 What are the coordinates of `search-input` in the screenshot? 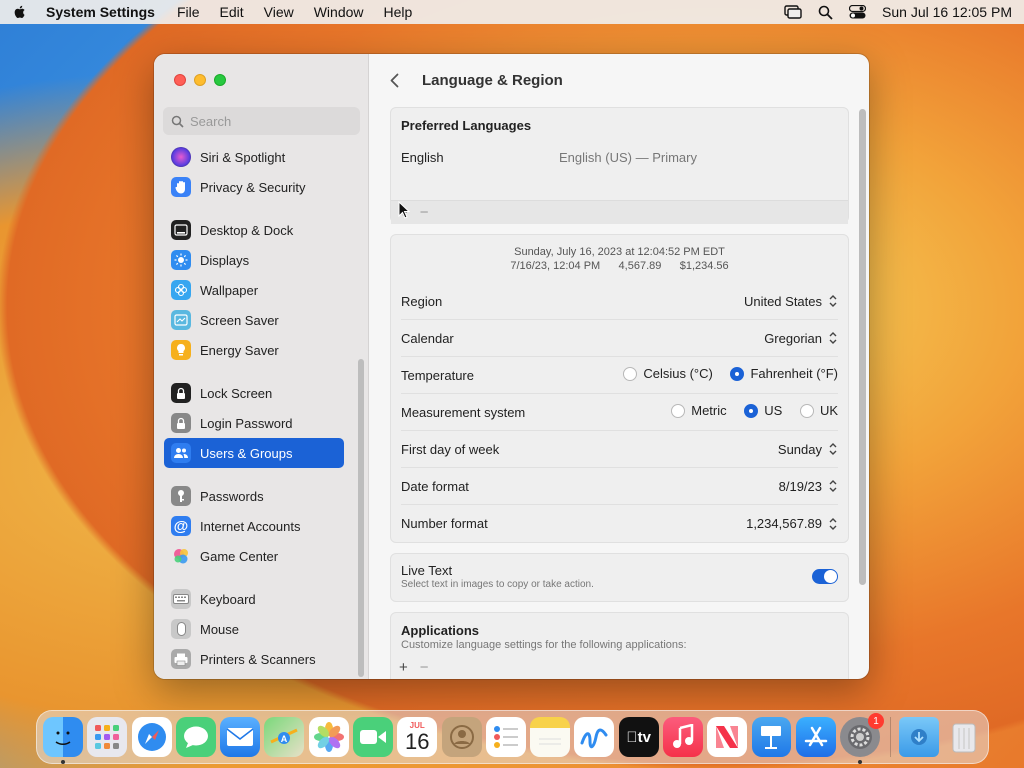 It's located at (270, 121).